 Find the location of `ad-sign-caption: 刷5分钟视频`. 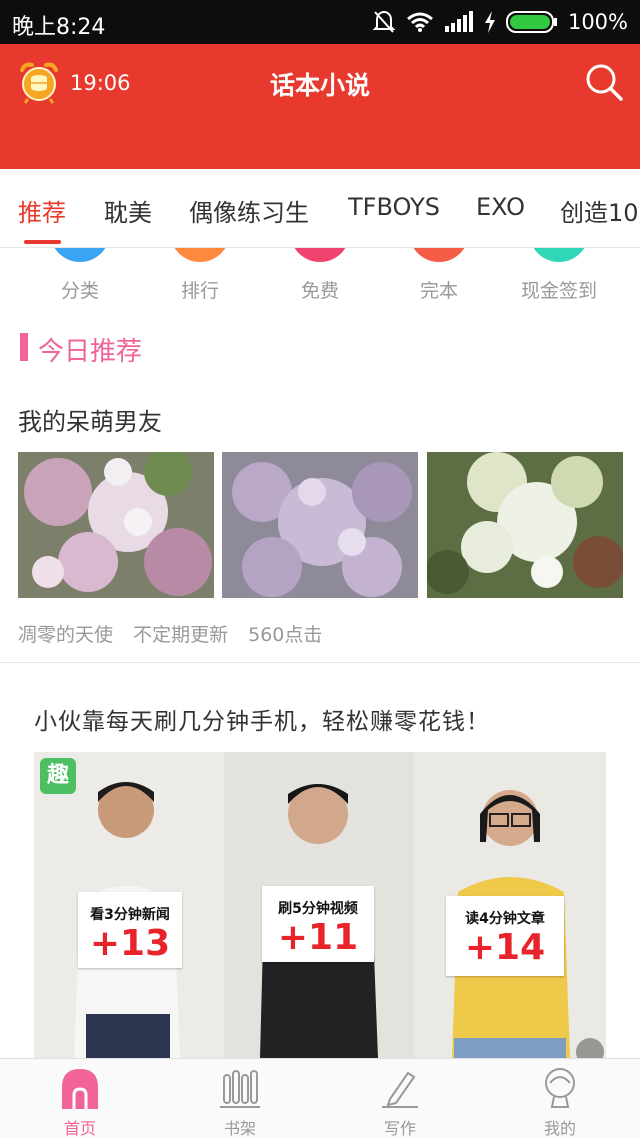

ad-sign-caption: 刷5分钟视频 is located at coordinates (318, 909).